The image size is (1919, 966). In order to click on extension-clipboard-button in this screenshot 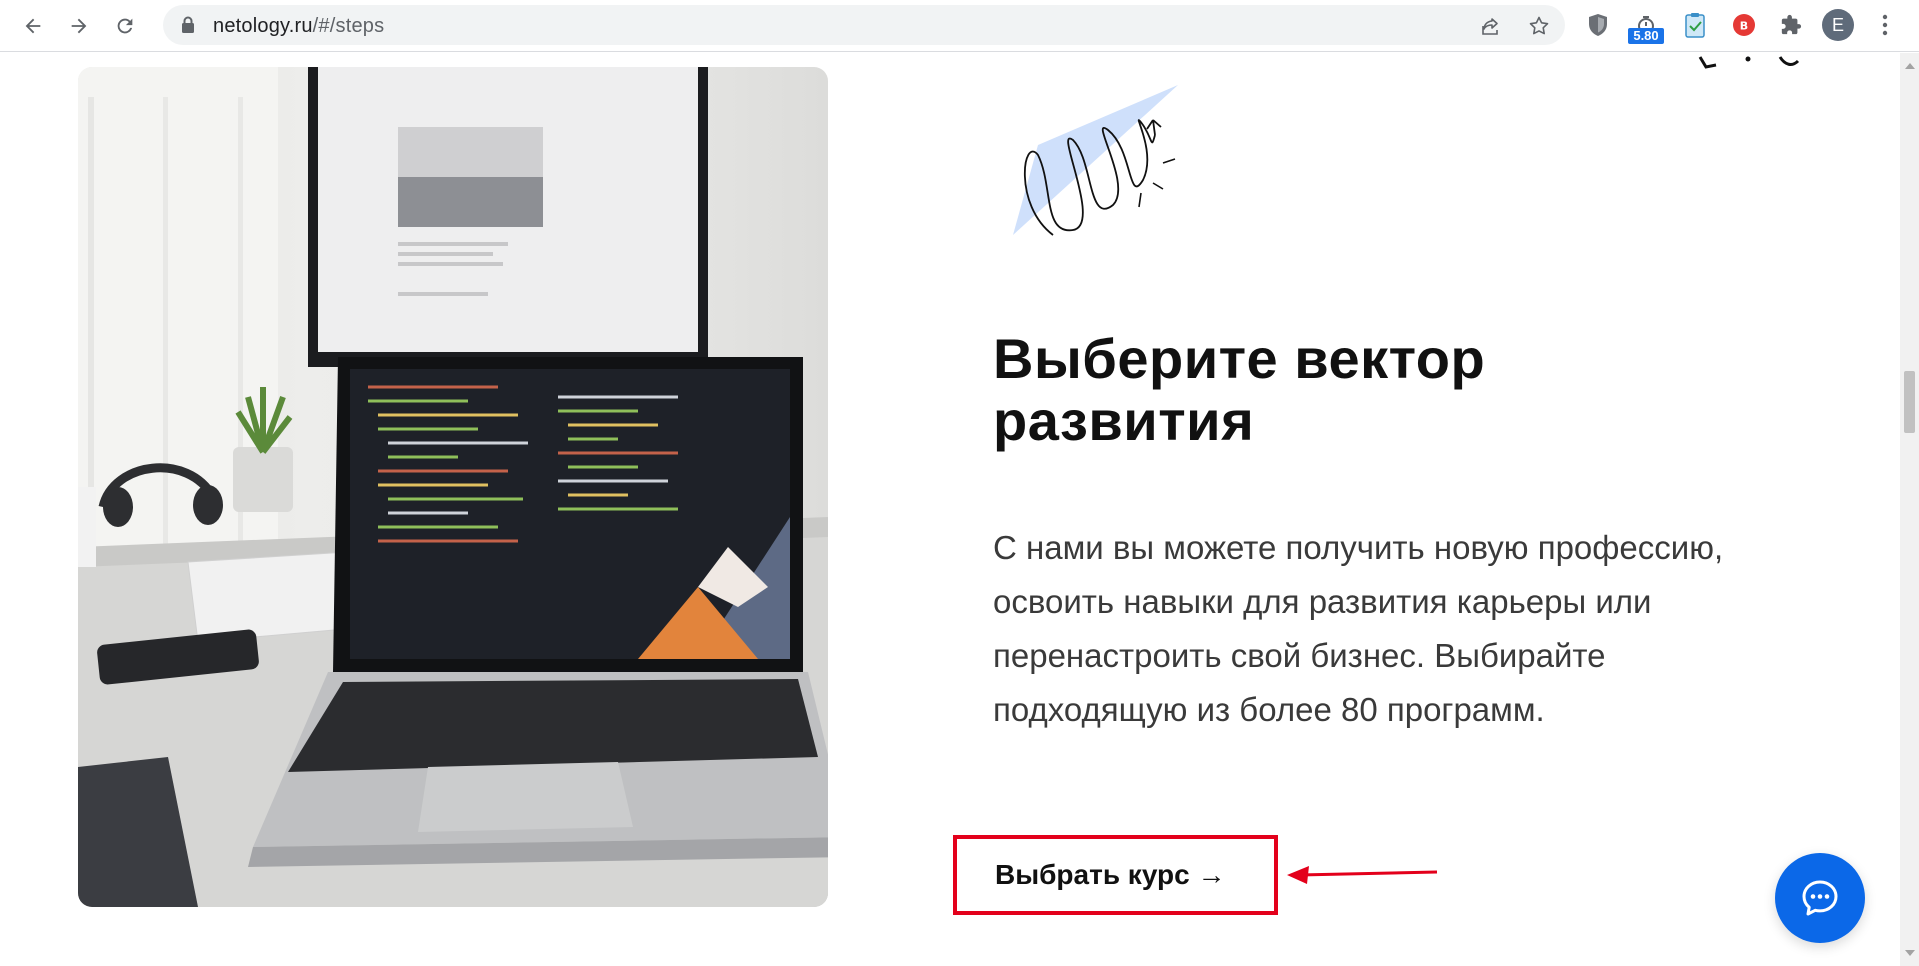, I will do `click(1695, 25)`.